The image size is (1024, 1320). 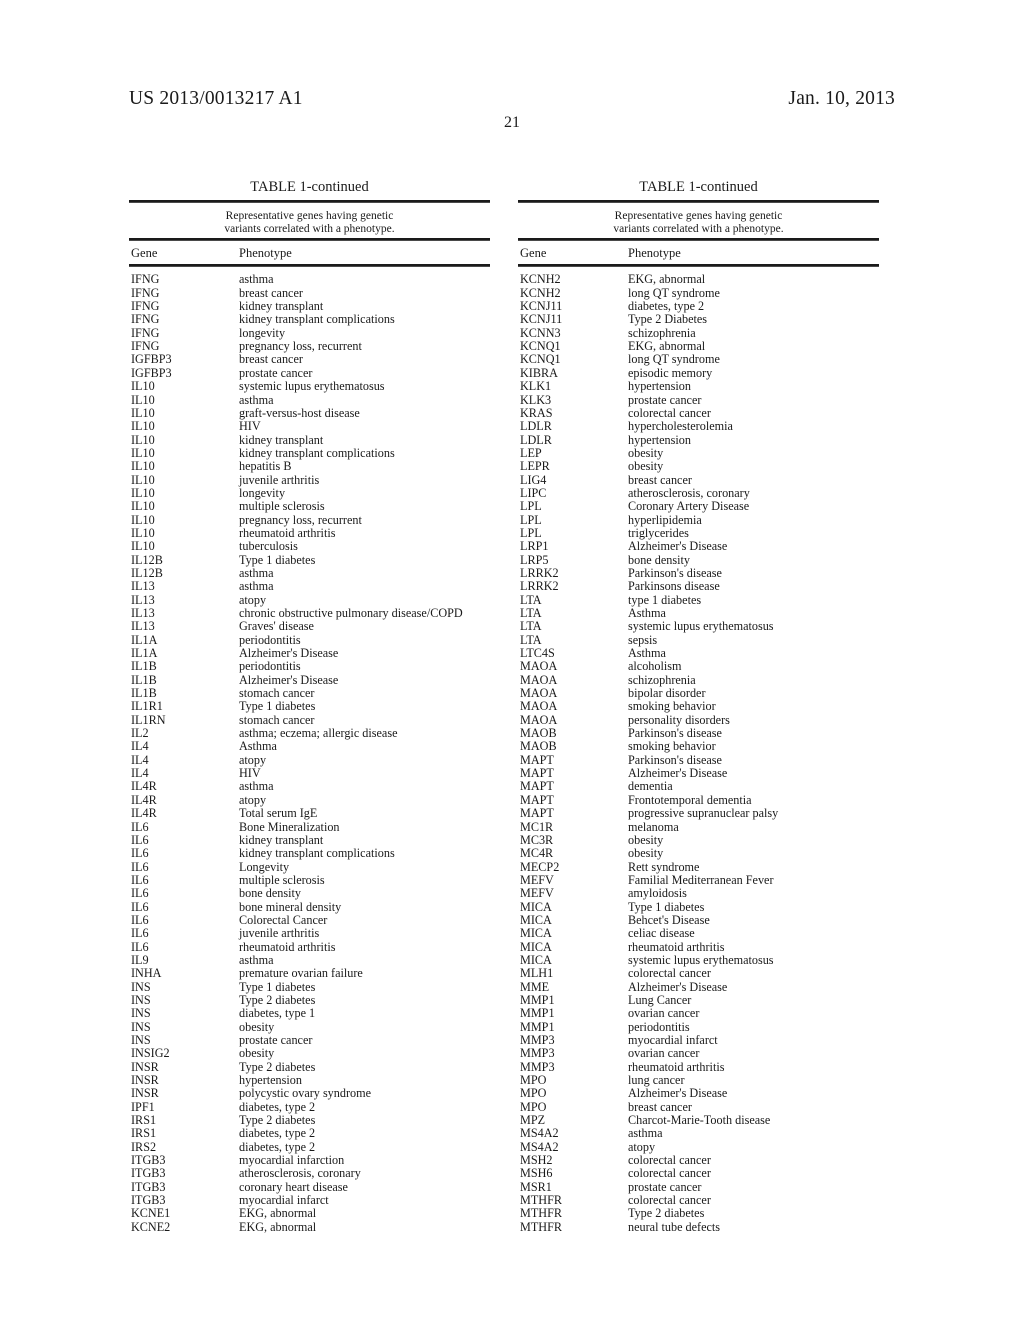 I want to click on cell-phenotype: Type 1 diabetes, so click(x=277, y=706).